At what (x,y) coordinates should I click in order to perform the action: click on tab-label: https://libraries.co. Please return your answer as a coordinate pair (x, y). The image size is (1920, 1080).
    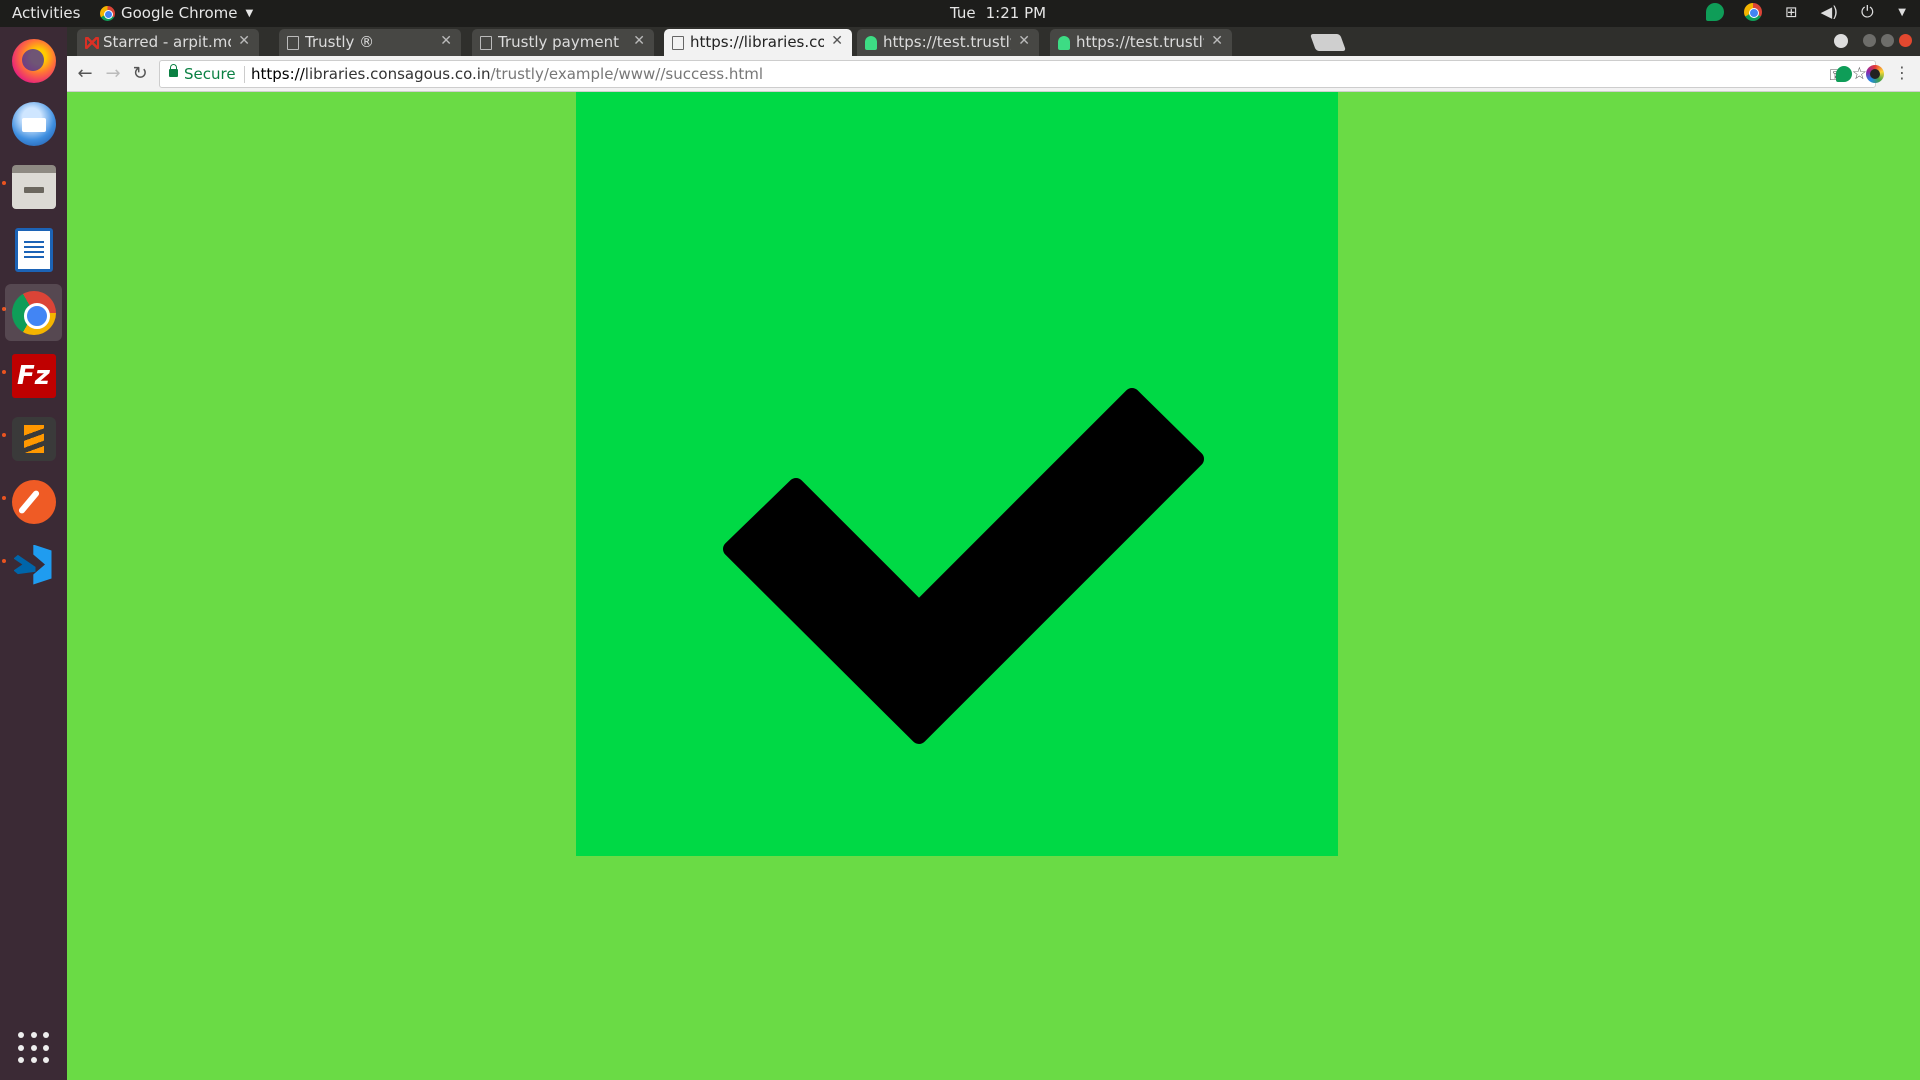
    Looking at the image, I should click on (757, 42).